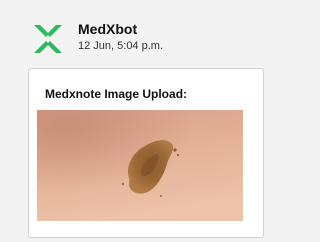 The width and height of the screenshot is (320, 242). Describe the element at coordinates (48, 39) in the screenshot. I see `medxbot-logo-icon` at that location.